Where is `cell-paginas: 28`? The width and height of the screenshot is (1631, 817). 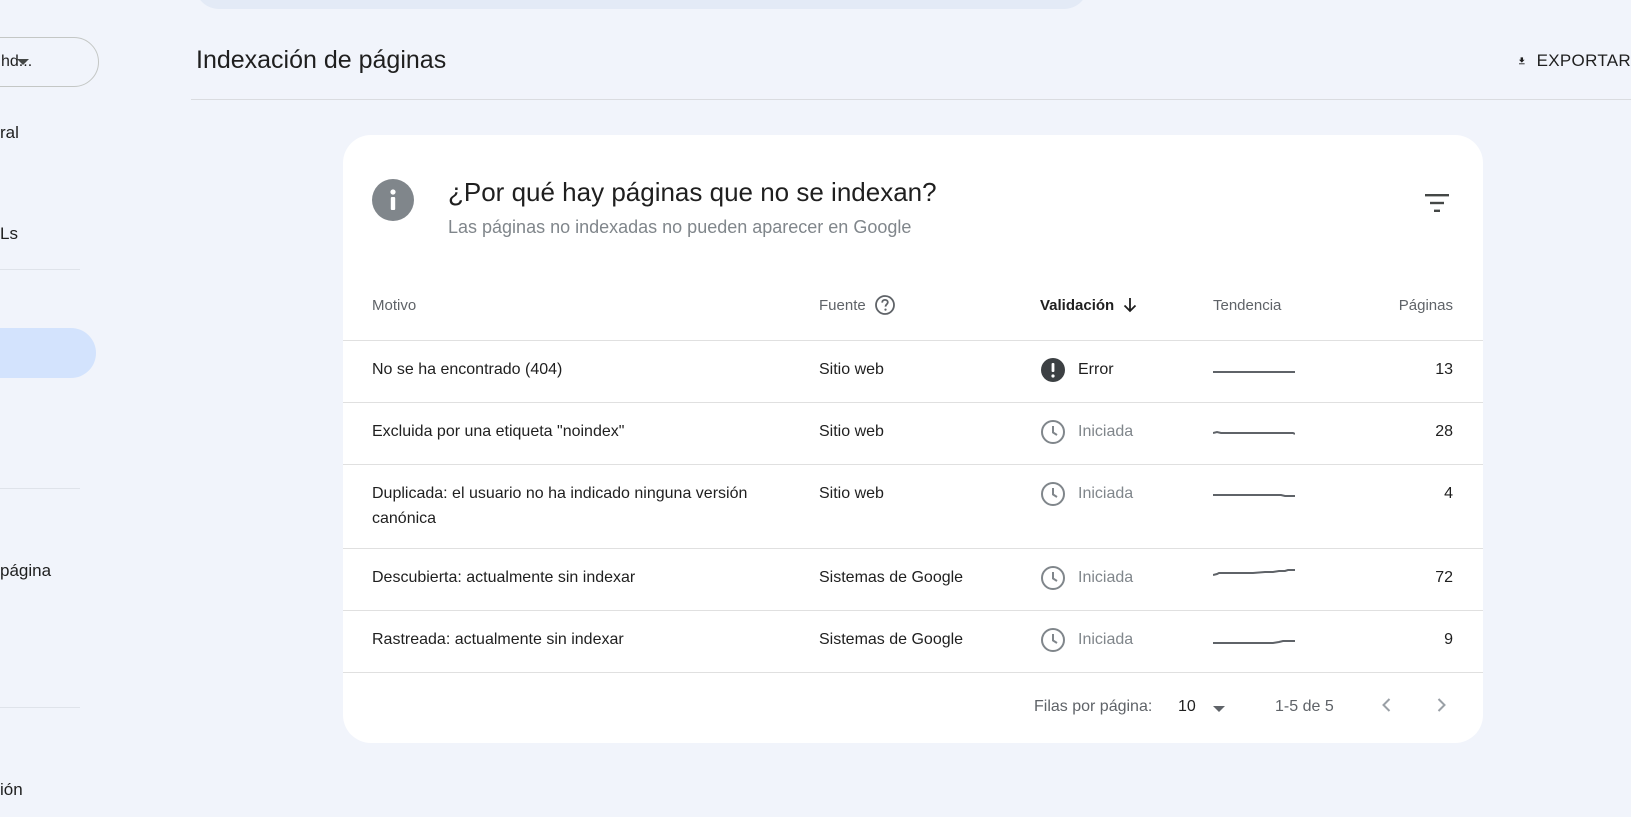 cell-paginas: 28 is located at coordinates (1444, 431).